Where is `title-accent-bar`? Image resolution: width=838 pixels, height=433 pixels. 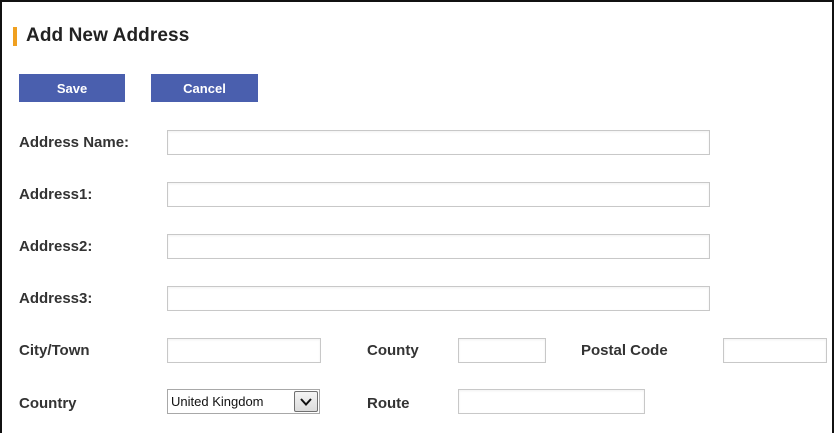
title-accent-bar is located at coordinates (15, 36).